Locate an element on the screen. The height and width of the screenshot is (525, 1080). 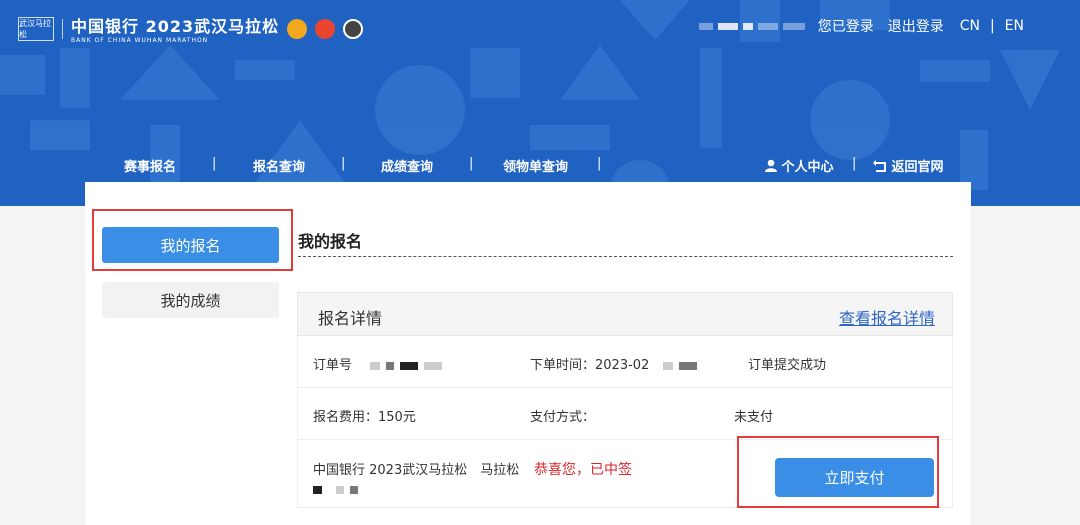
masked-username is located at coordinates (754, 26).